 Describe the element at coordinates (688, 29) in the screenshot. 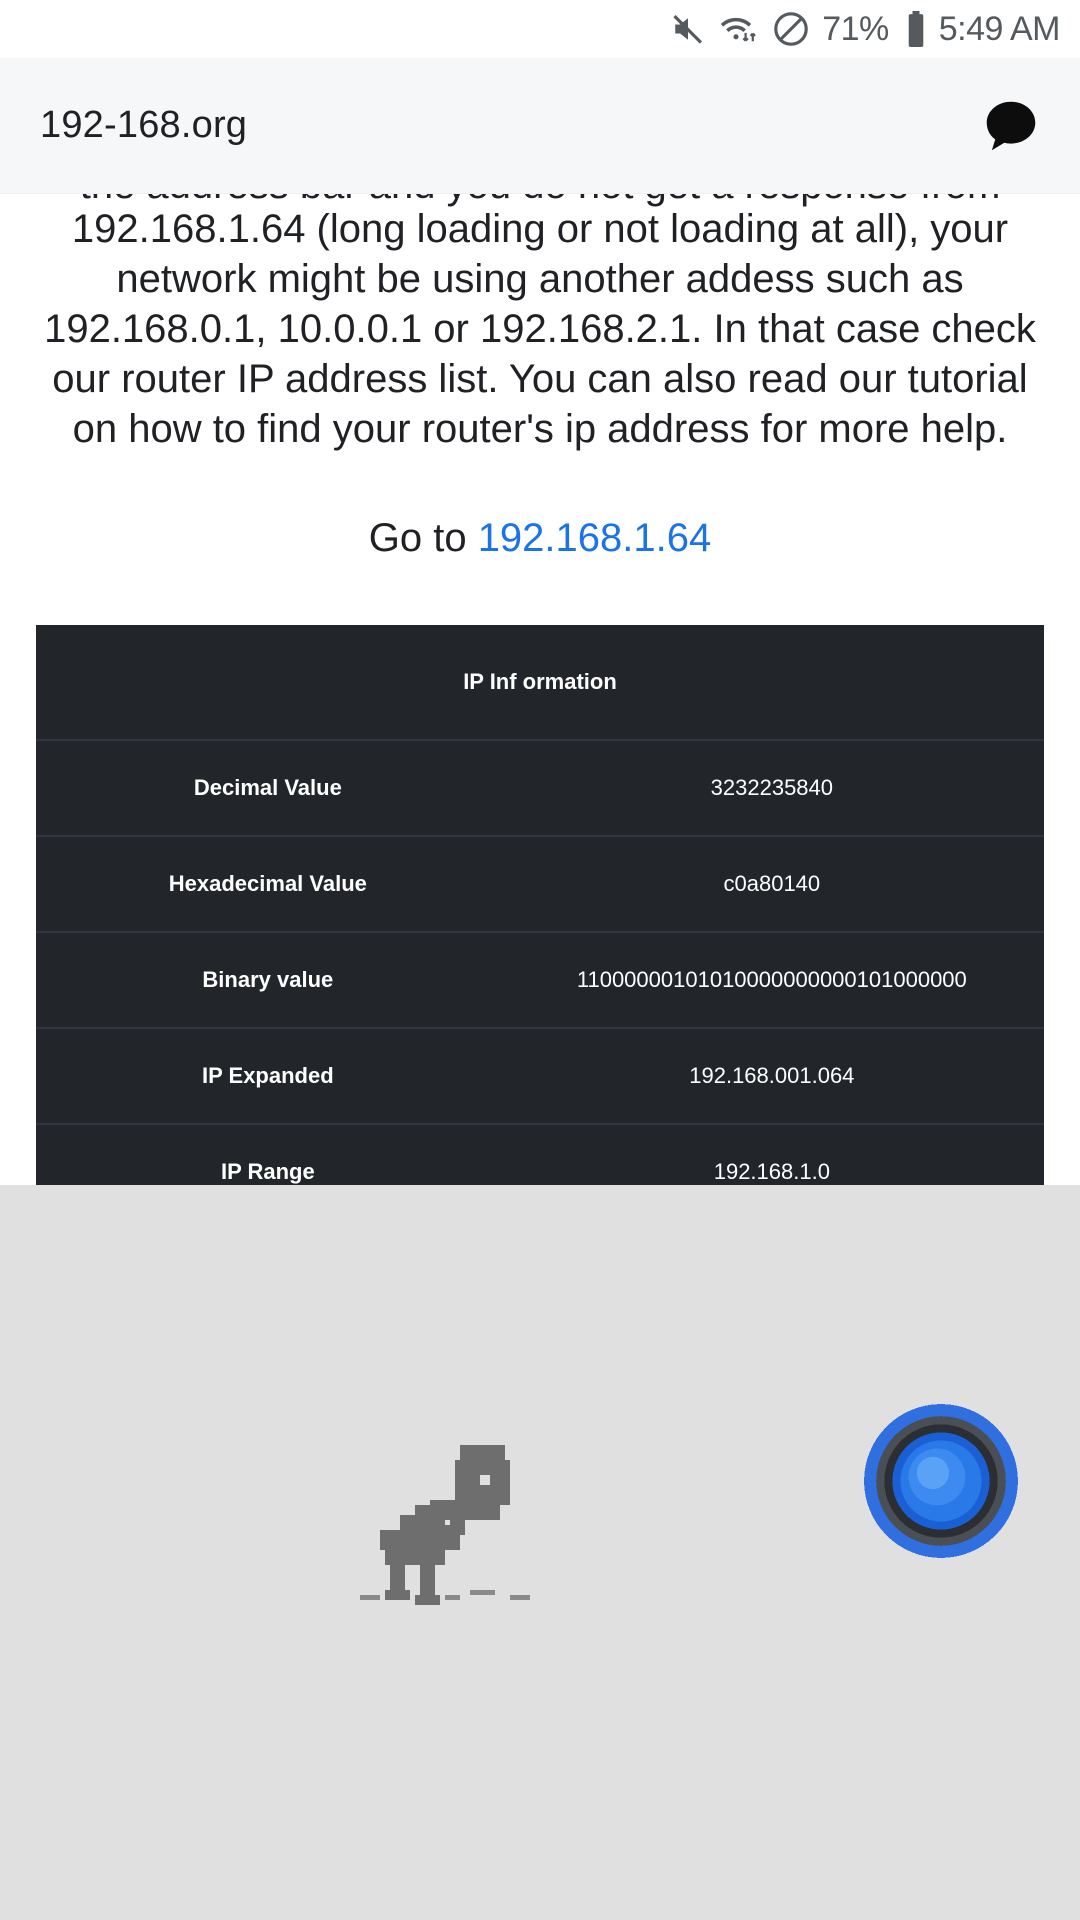

I see `mute-icon` at that location.